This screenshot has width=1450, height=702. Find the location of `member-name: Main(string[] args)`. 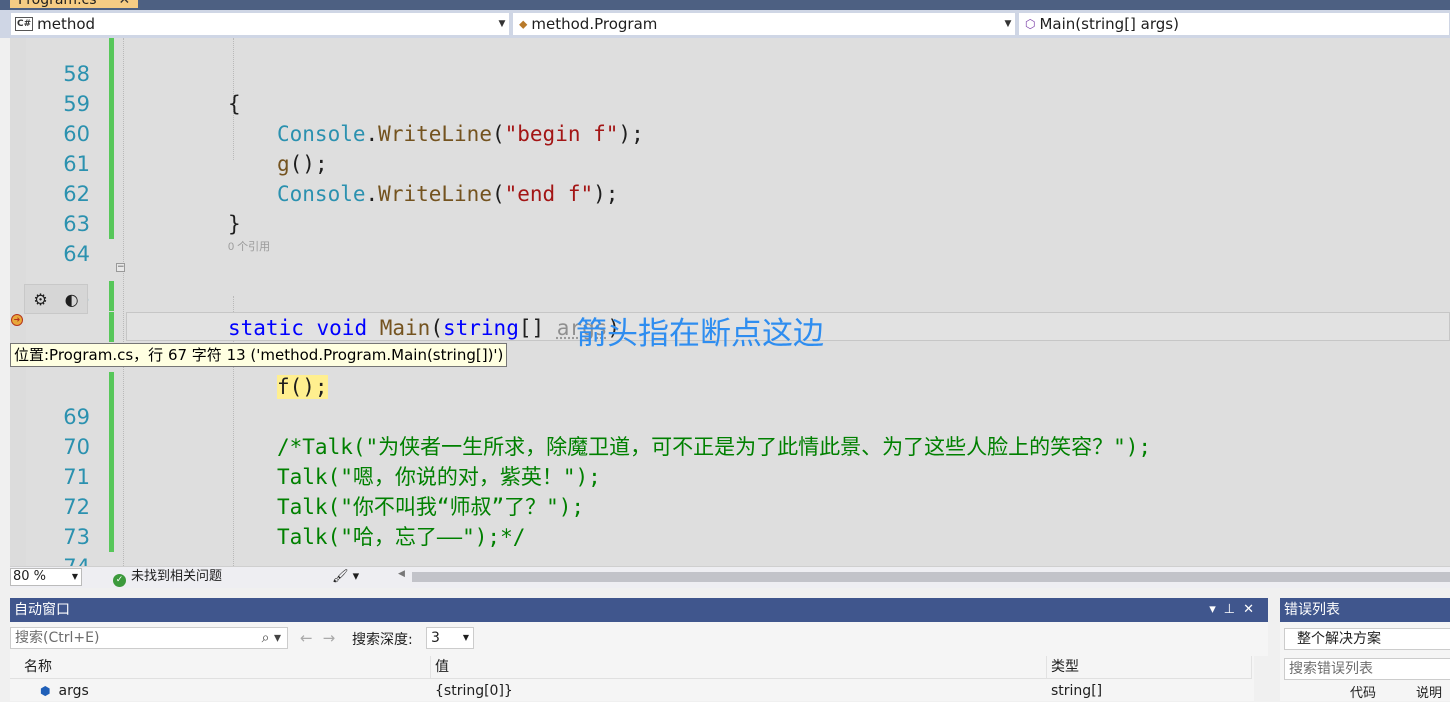

member-name: Main(string[] args) is located at coordinates (1109, 24).